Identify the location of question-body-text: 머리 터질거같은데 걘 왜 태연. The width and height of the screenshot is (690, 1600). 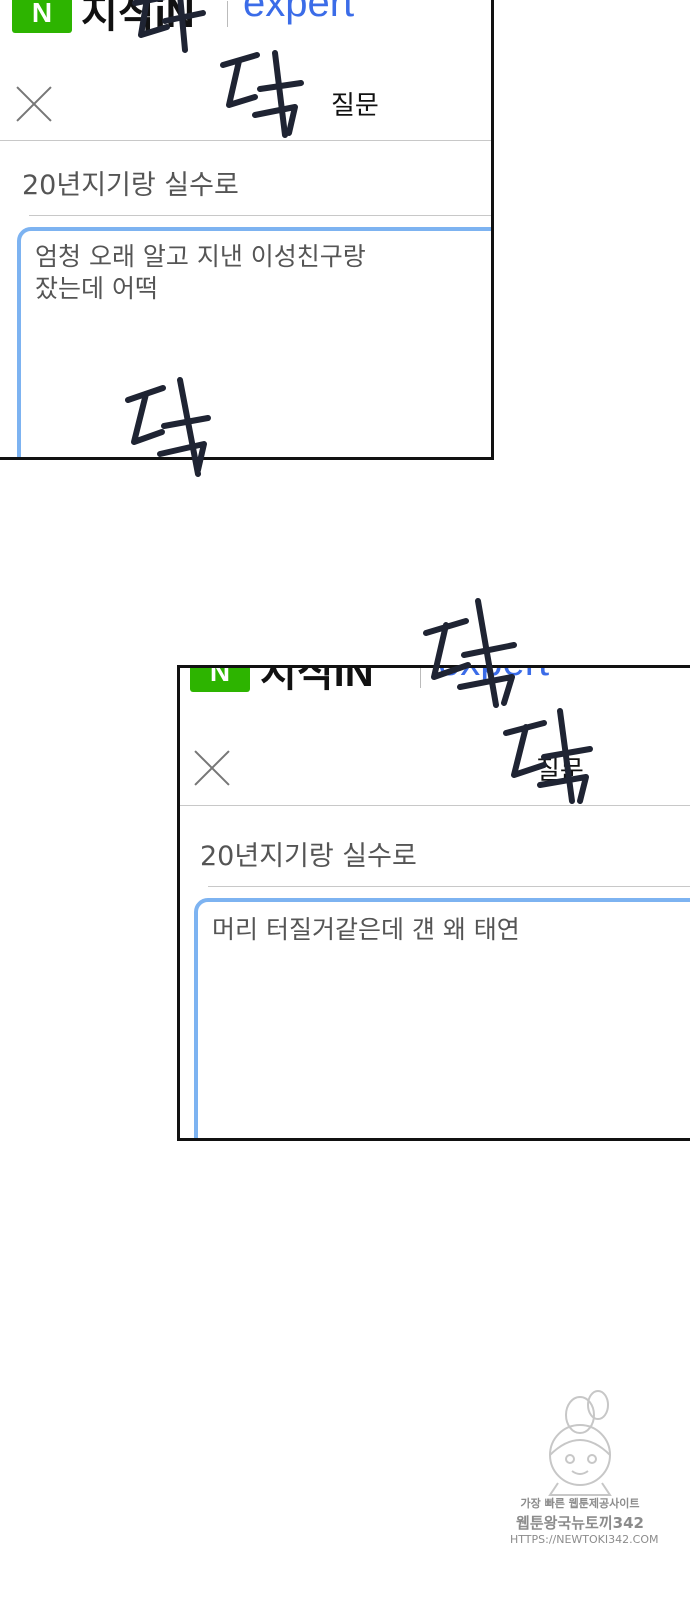
(366, 929).